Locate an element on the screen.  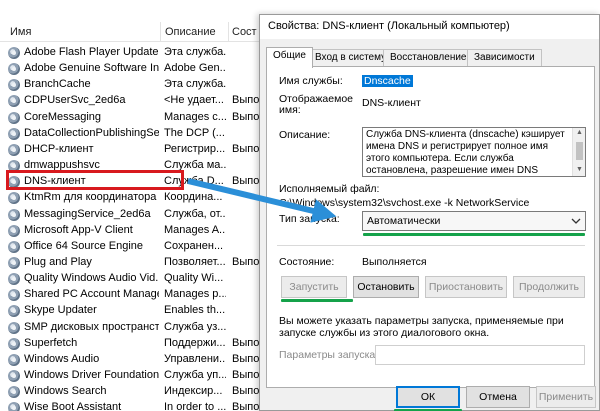
tab-logon: Вход в систему is located at coordinates (351, 58).